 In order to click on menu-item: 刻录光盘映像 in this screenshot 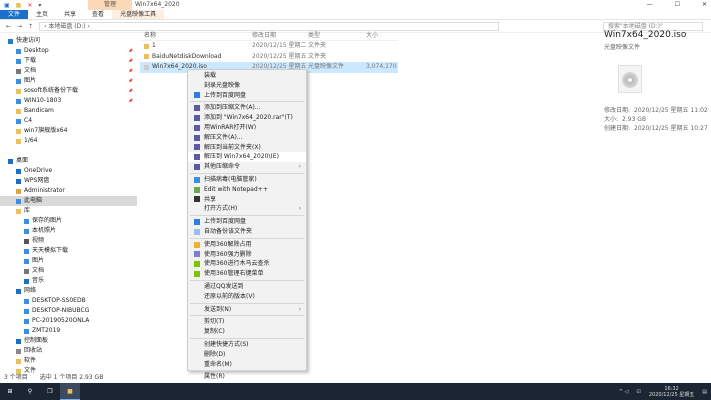, I will do `click(247, 86)`.